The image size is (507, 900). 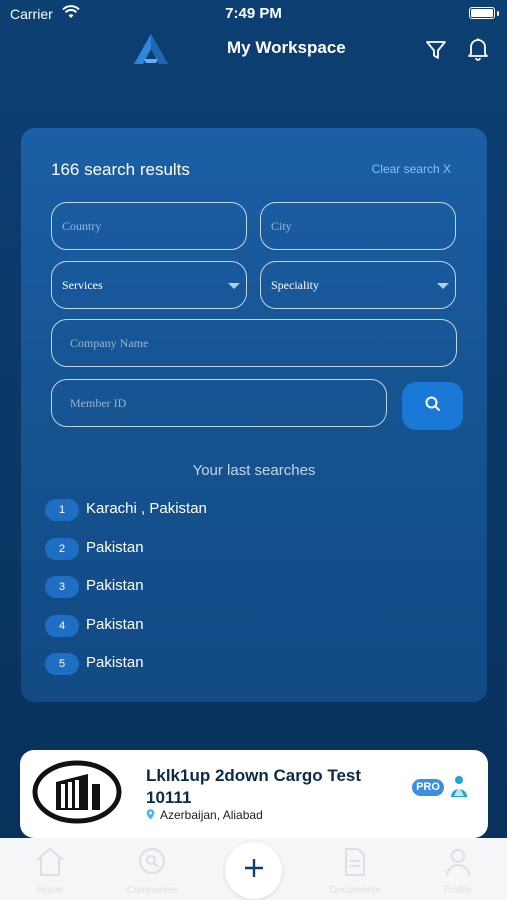 I want to click on speciality-dropdown-label: Speciality, so click(x=295, y=285).